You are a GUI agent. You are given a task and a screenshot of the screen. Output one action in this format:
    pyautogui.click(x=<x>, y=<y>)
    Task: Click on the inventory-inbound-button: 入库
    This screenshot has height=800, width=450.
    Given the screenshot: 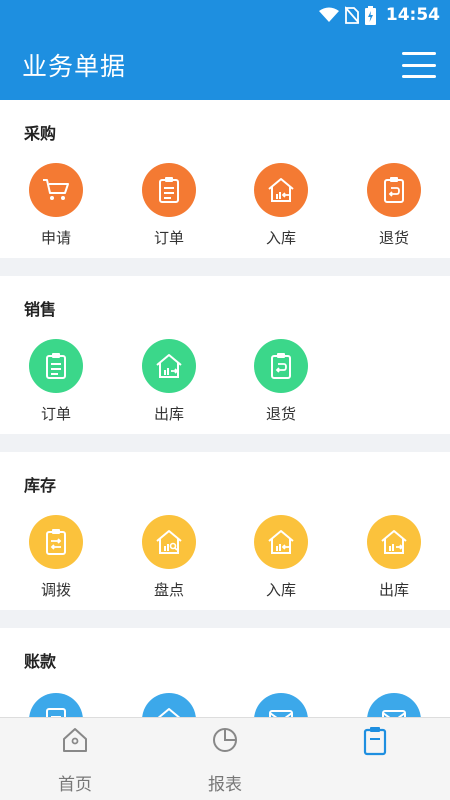 What is the action you would take?
    pyautogui.click(x=281, y=557)
    